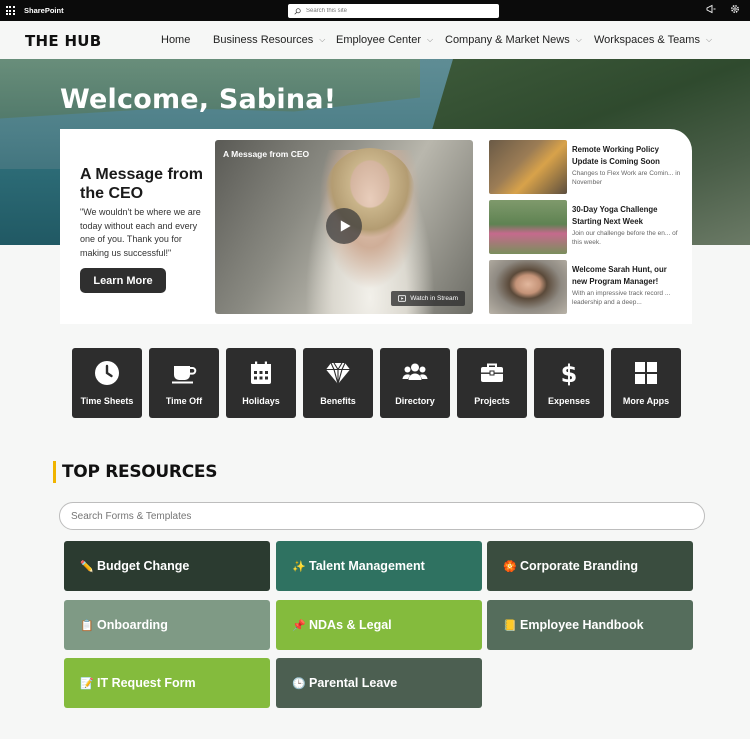 This screenshot has width=750, height=739. I want to click on nav-item-label: Workspaces & Teams, so click(647, 40).